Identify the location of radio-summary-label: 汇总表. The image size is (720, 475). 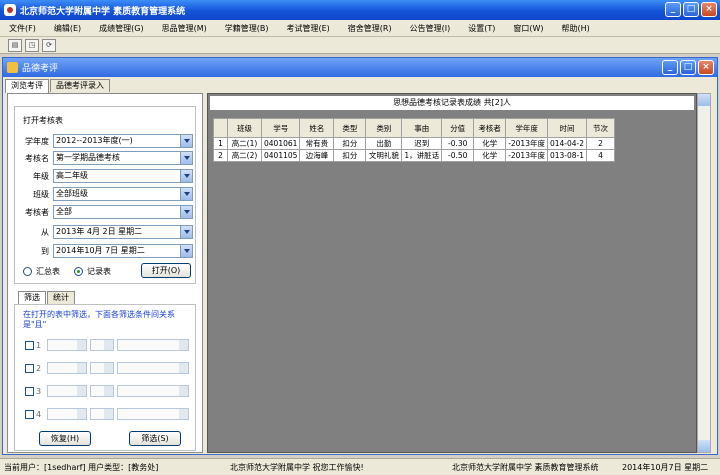
(48, 271).